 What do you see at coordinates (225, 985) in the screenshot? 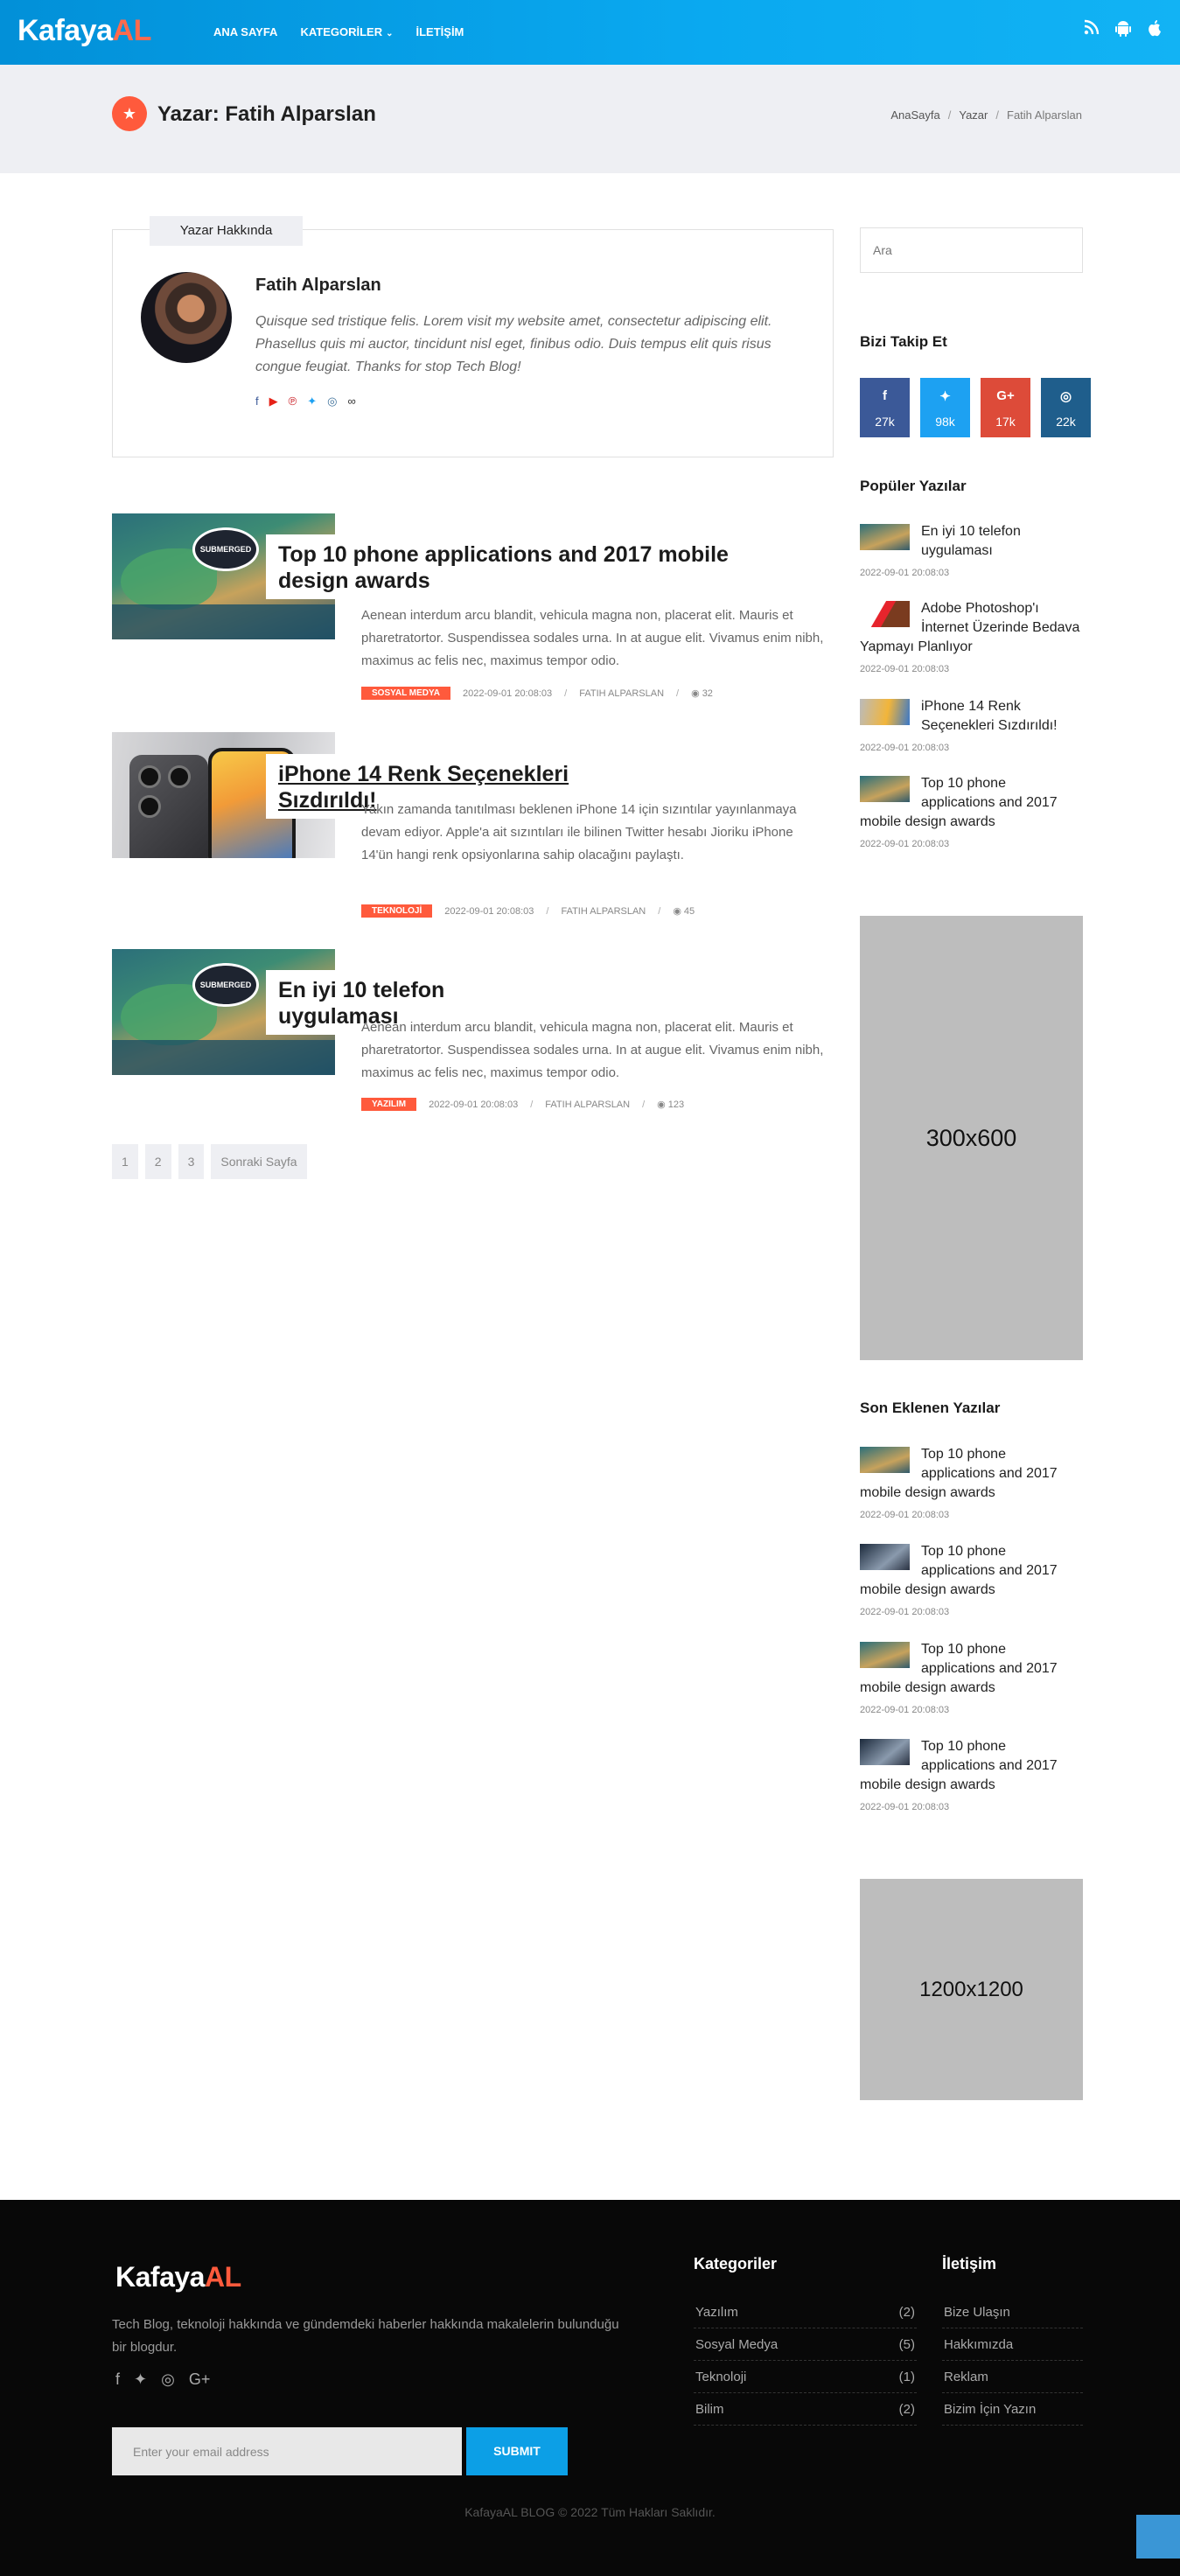
I see `thumbnail-bubble: SUBMERGED` at bounding box center [225, 985].